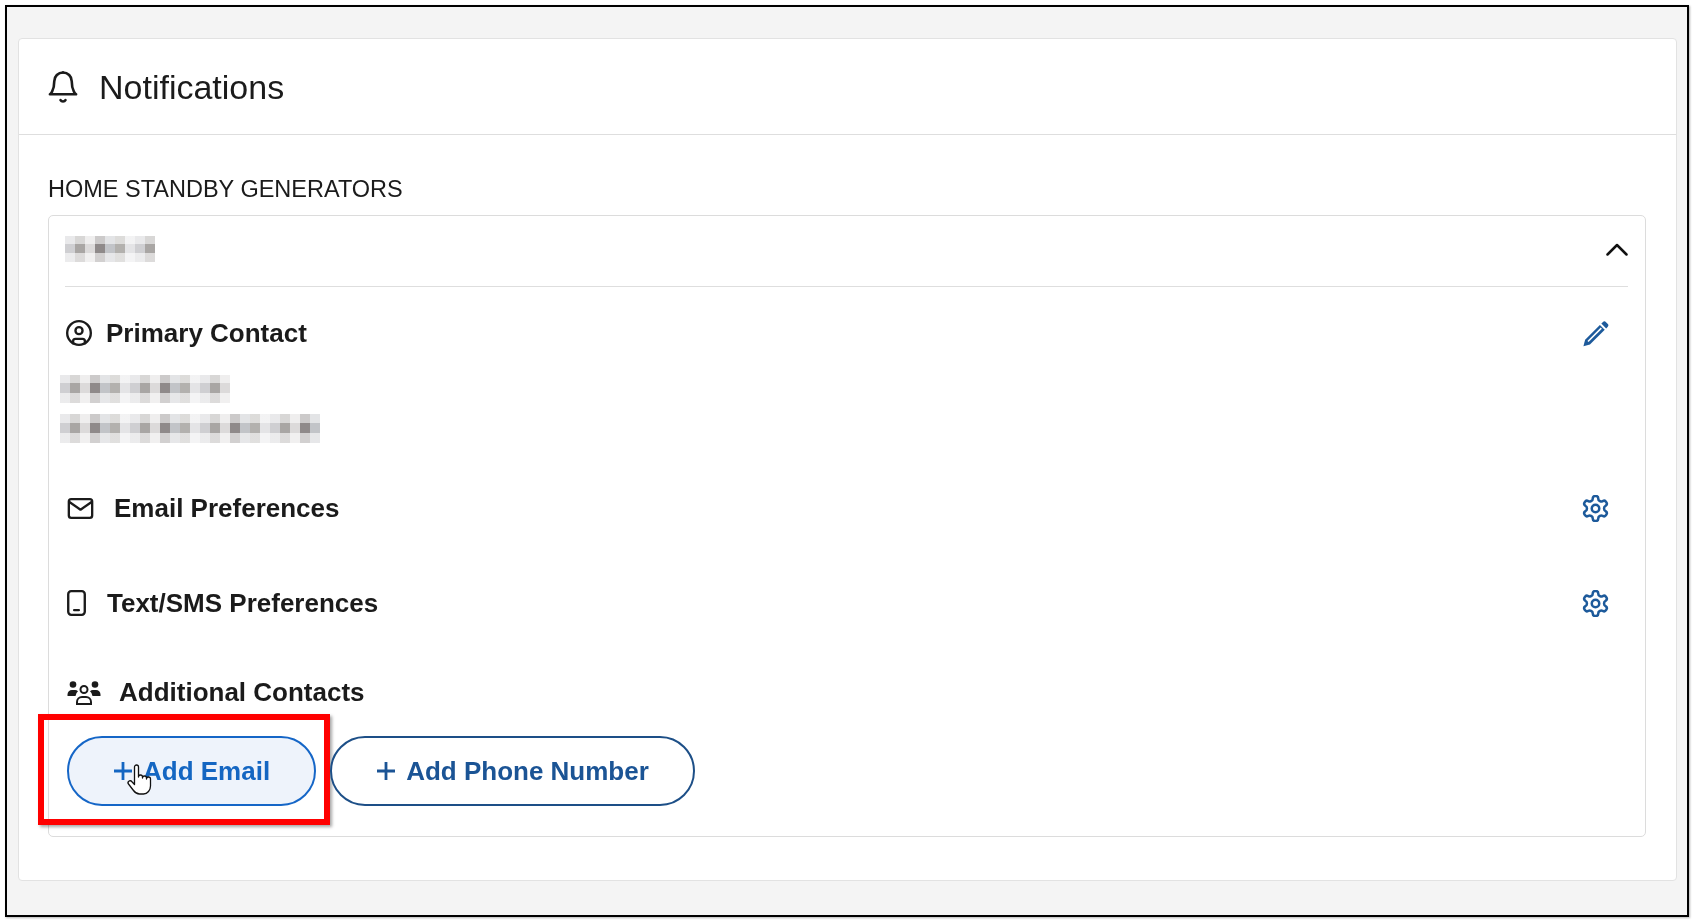 The width and height of the screenshot is (1697, 923). Describe the element at coordinates (76, 603) in the screenshot. I see `phone-icon` at that location.